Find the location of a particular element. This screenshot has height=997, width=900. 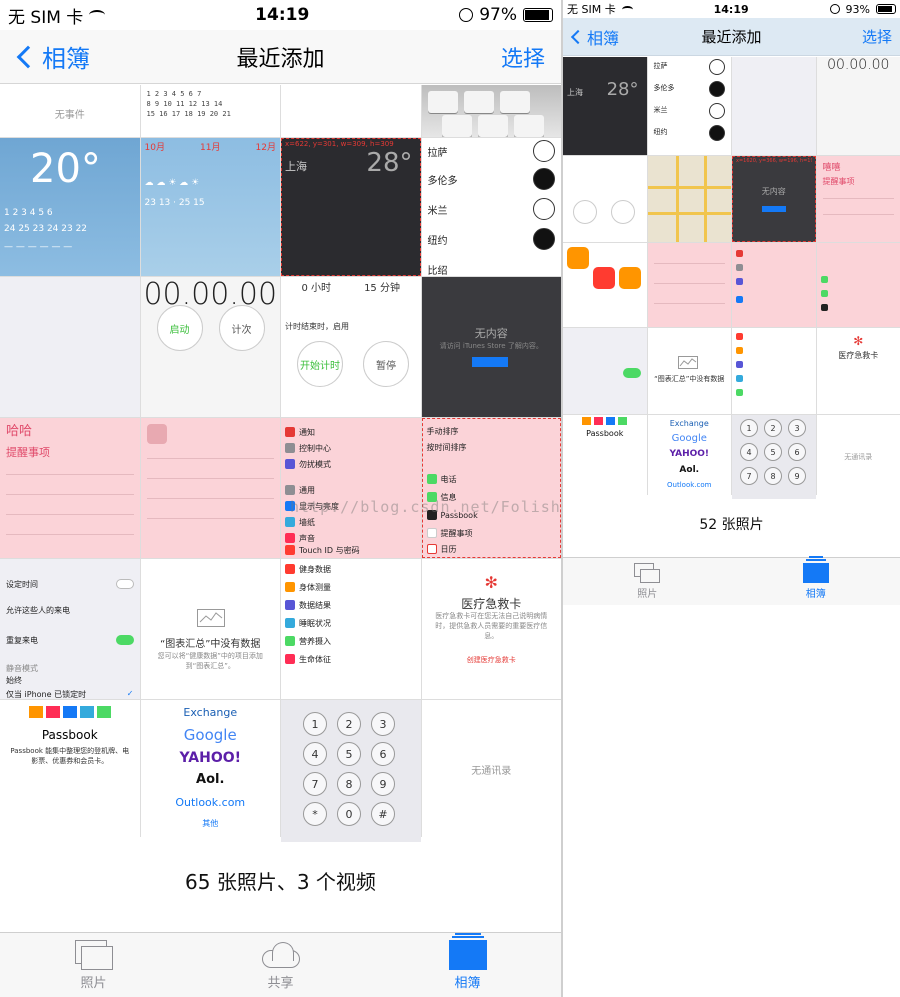

wifi-icon is located at coordinates (627, 9).